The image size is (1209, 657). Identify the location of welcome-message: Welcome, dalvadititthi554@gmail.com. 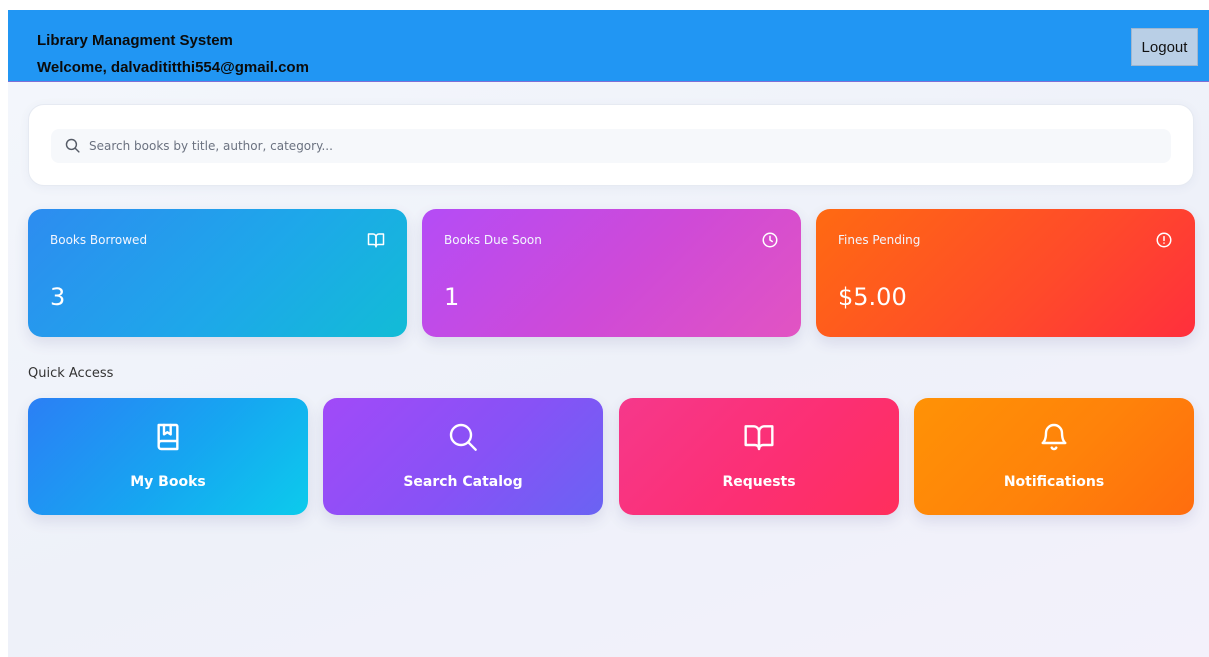
(173, 67).